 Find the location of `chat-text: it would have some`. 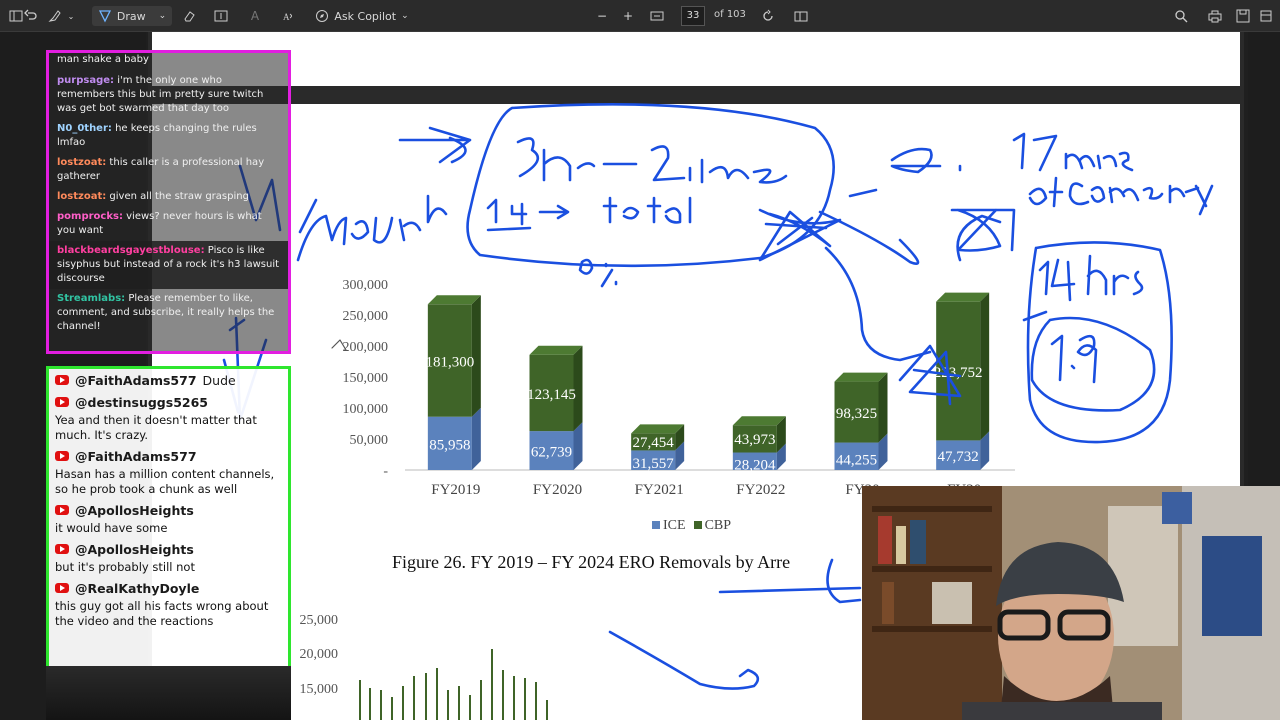

chat-text: it would have some is located at coordinates (111, 528).